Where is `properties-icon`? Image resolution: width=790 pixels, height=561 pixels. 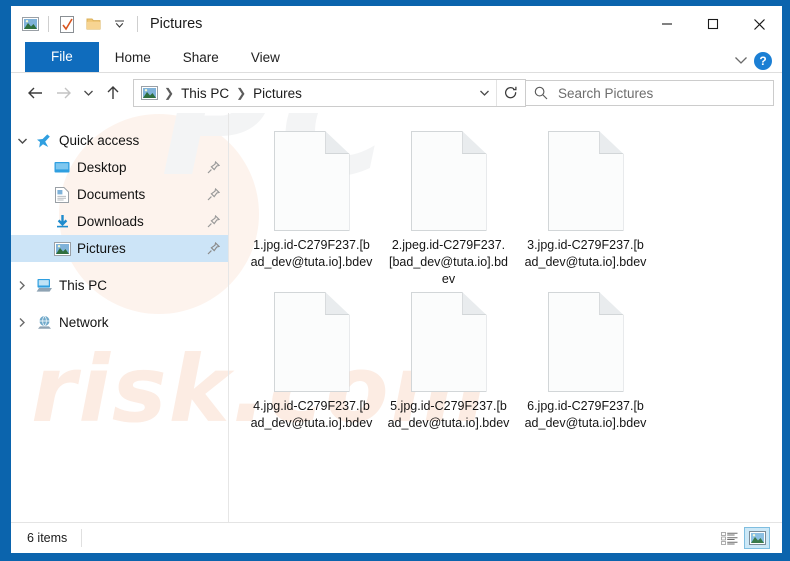
properties-icon is located at coordinates (67, 24).